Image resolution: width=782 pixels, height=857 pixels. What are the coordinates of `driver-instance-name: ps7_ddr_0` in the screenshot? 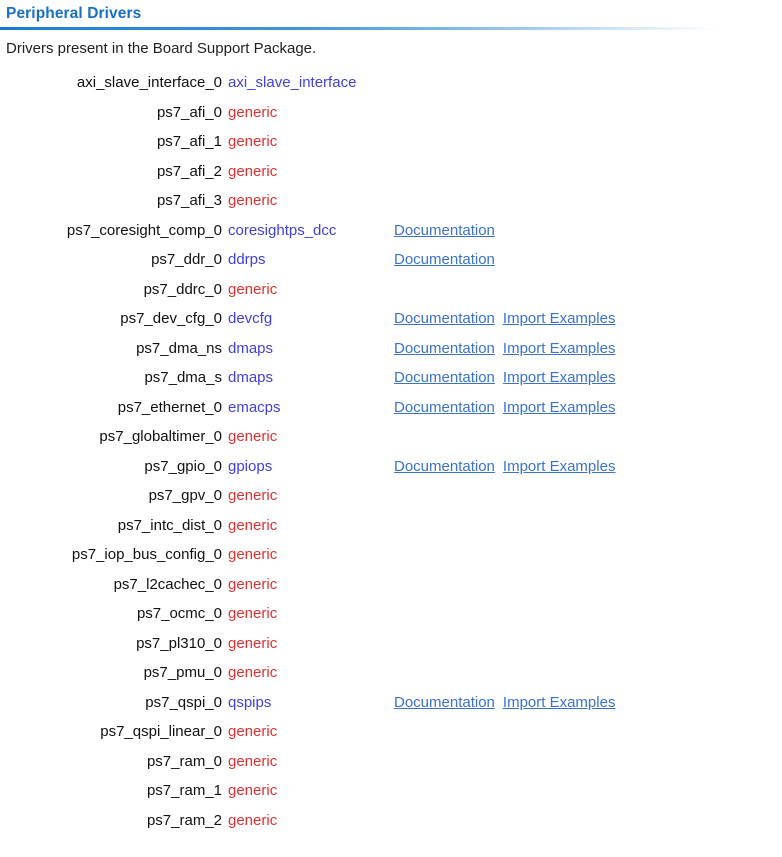 It's located at (186, 259).